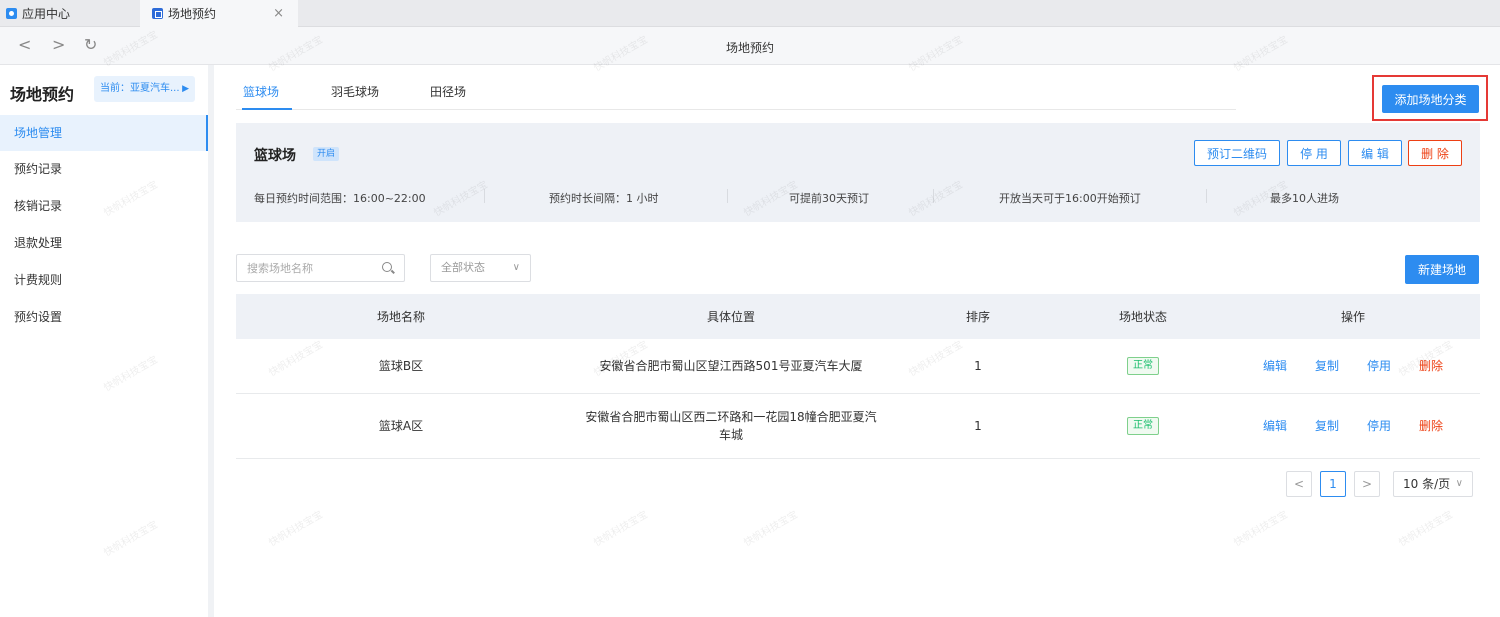 The height and width of the screenshot is (617, 1500). What do you see at coordinates (1353, 316) in the screenshot?
I see `column-header-actions: 操作` at bounding box center [1353, 316].